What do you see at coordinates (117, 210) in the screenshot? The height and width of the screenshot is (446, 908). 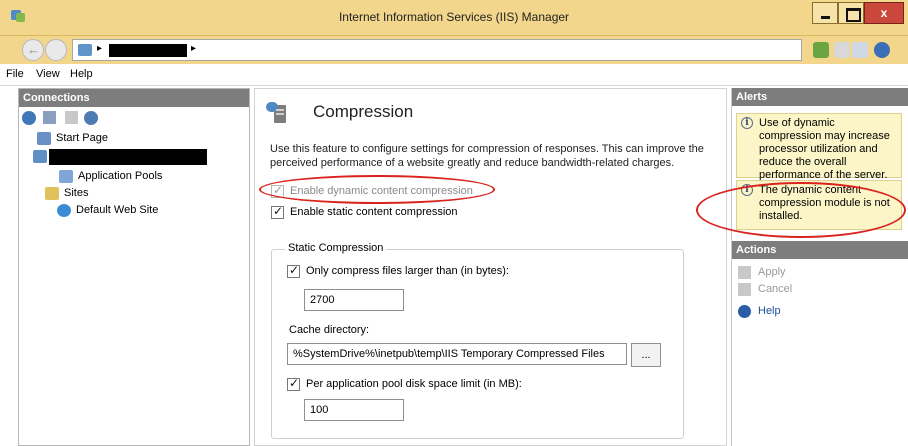 I see `tree-item-label: Default Web Site` at bounding box center [117, 210].